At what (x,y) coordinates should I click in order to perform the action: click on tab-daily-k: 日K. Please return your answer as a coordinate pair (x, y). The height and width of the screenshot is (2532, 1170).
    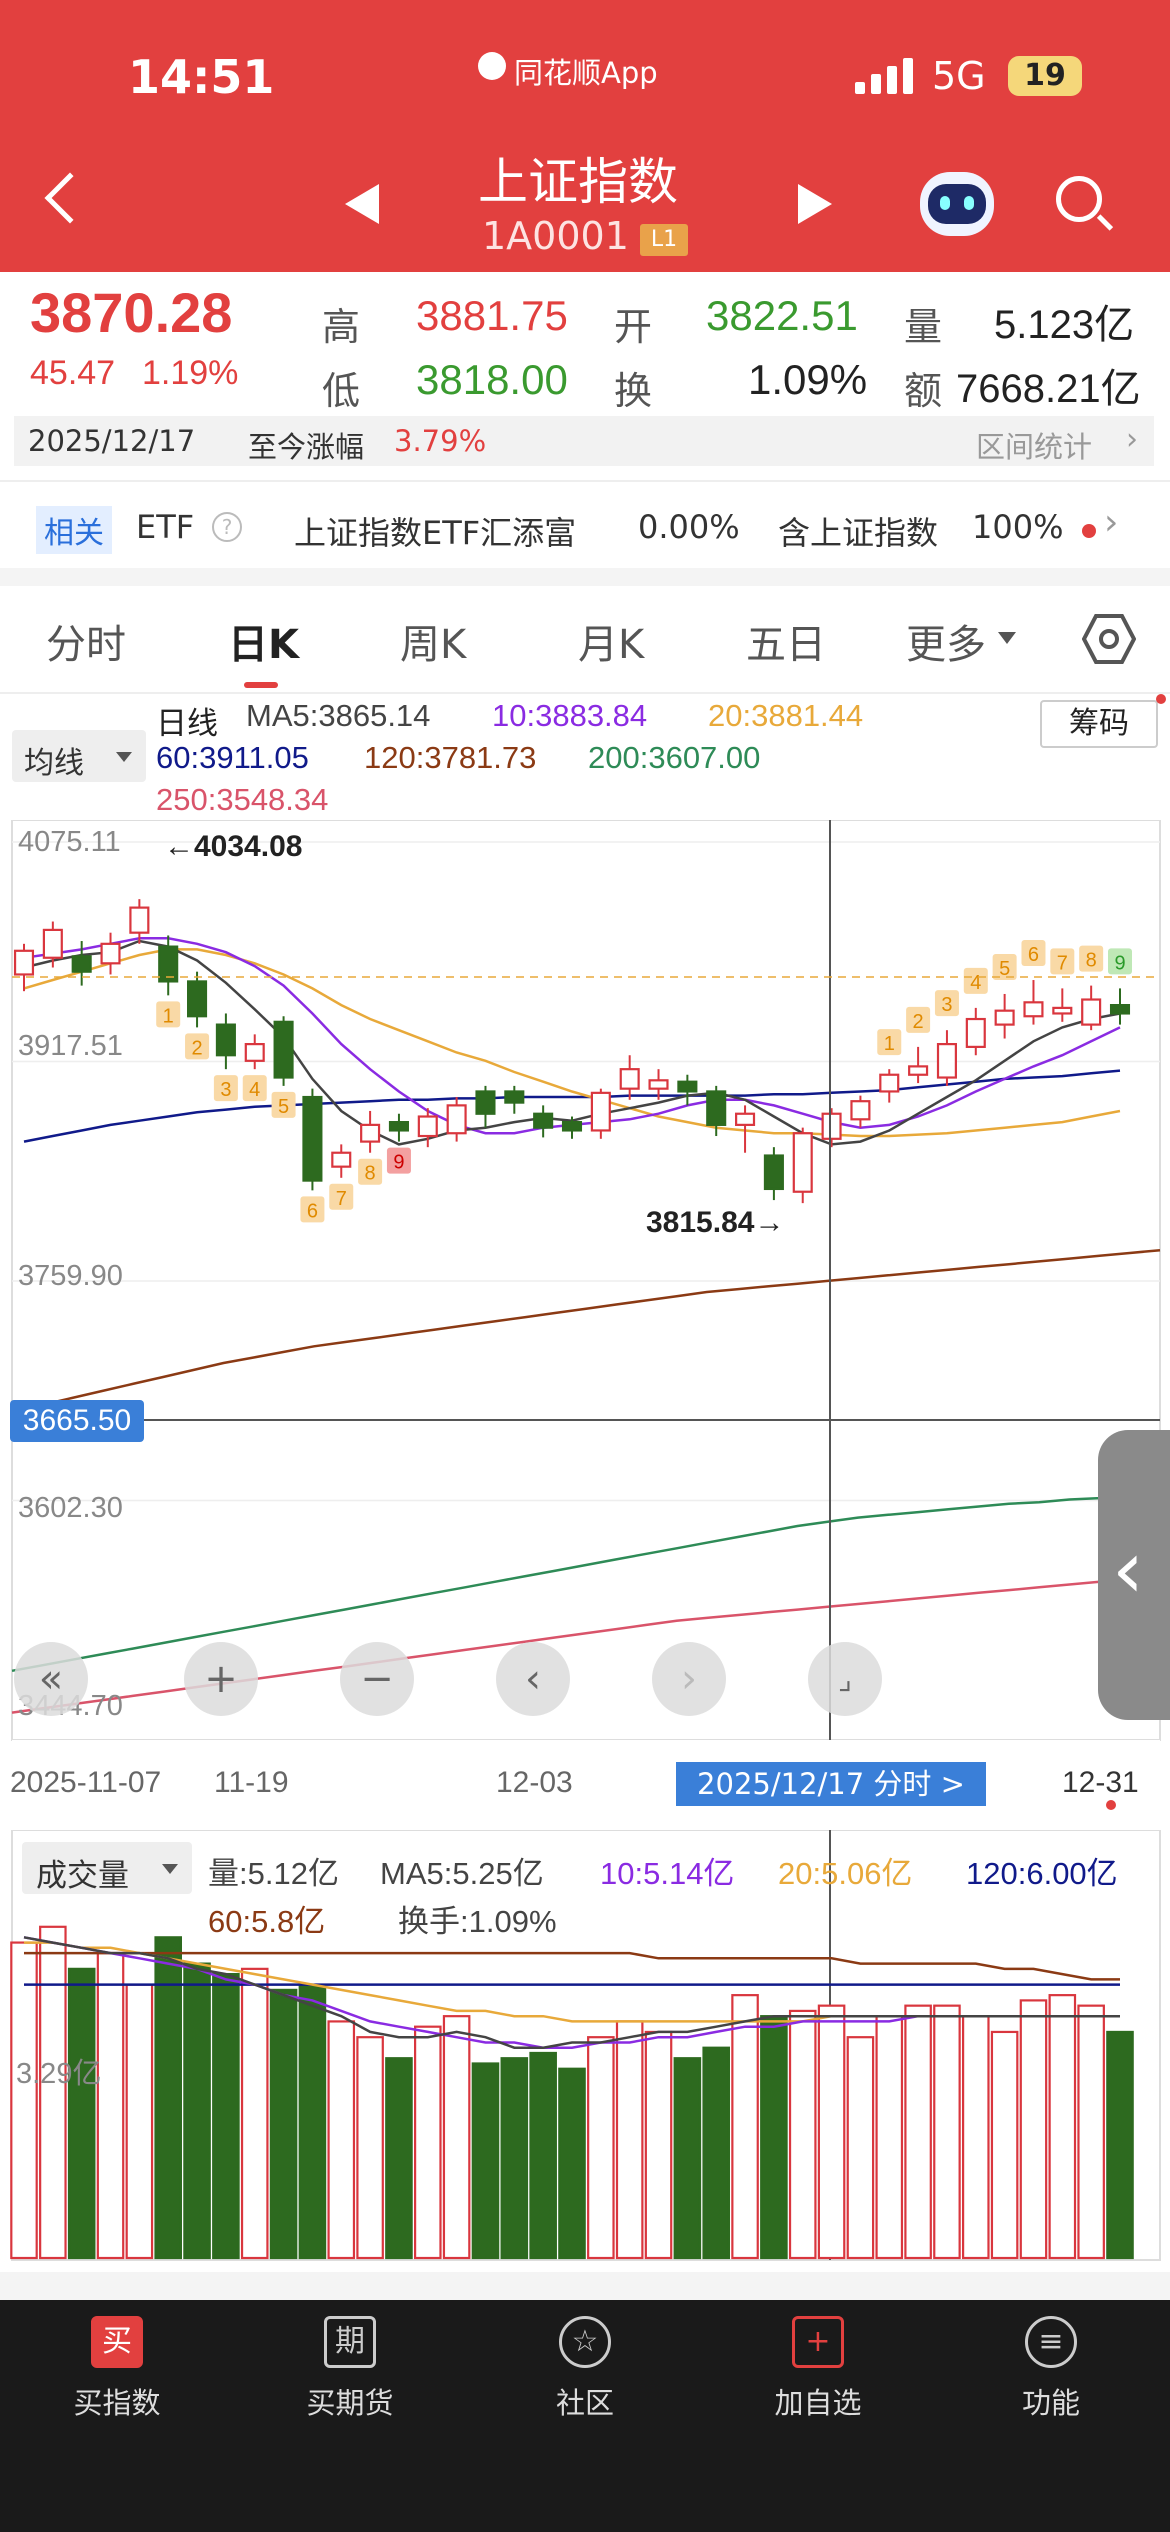
    Looking at the image, I should click on (263, 641).